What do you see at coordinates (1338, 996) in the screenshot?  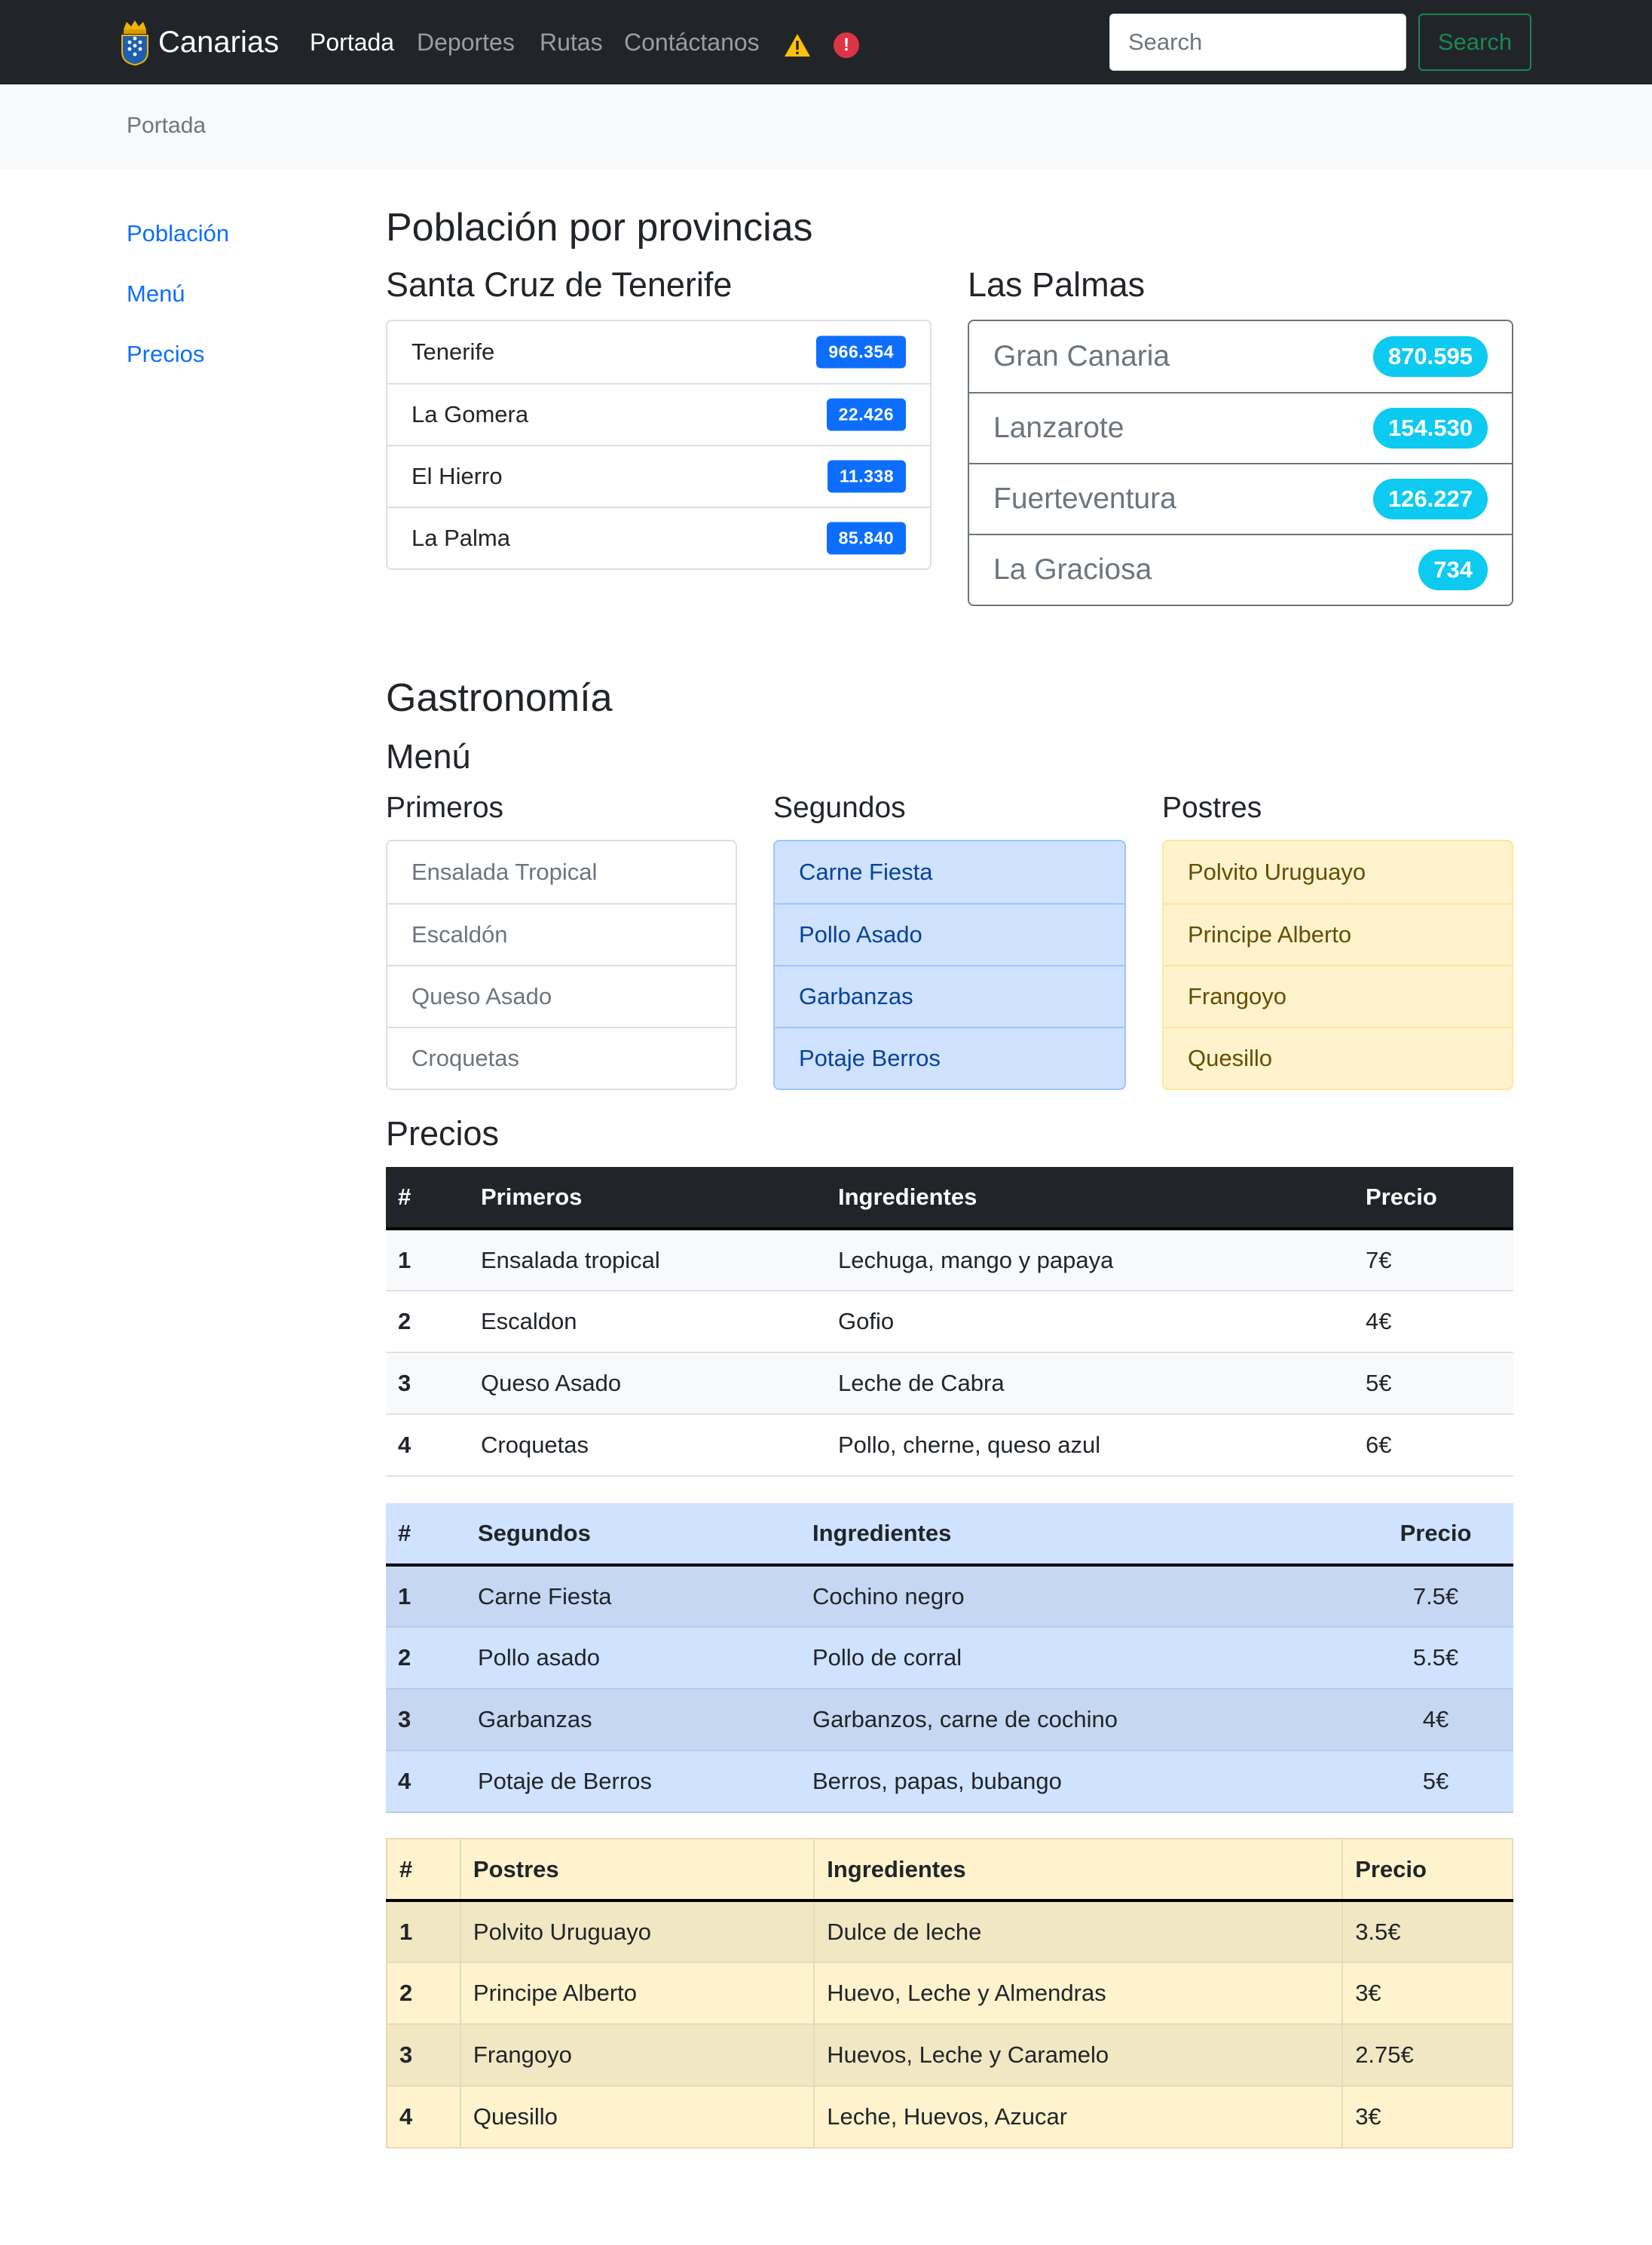 I see `list-item: Frangoyo` at bounding box center [1338, 996].